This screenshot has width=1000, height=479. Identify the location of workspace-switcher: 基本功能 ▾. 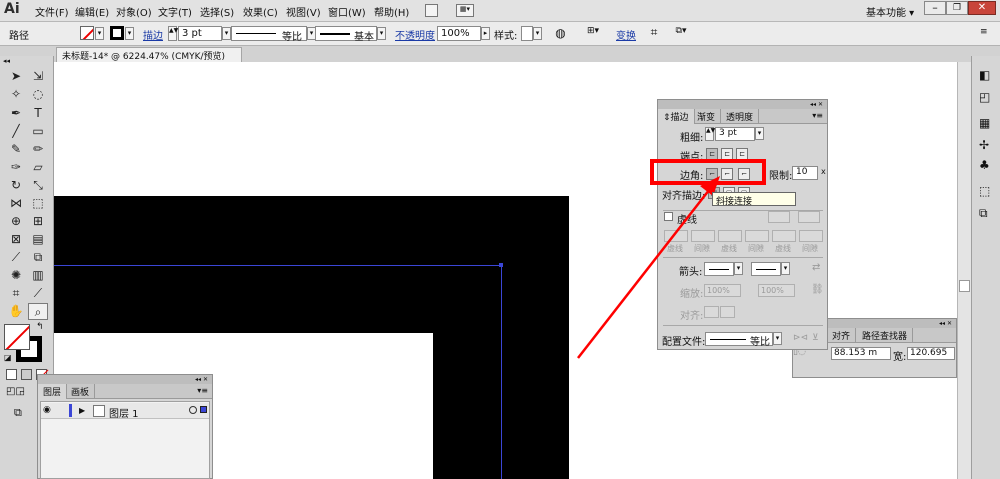
(890, 11).